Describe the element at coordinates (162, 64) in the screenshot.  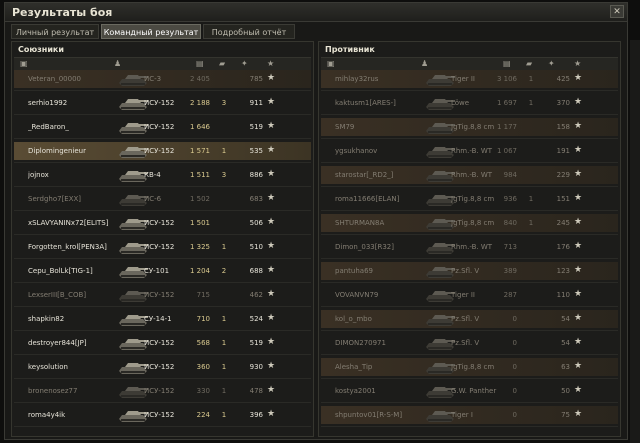
I see `allies-column-header: ▣ ♟ ▤ ▰ ✦ ★` at that location.